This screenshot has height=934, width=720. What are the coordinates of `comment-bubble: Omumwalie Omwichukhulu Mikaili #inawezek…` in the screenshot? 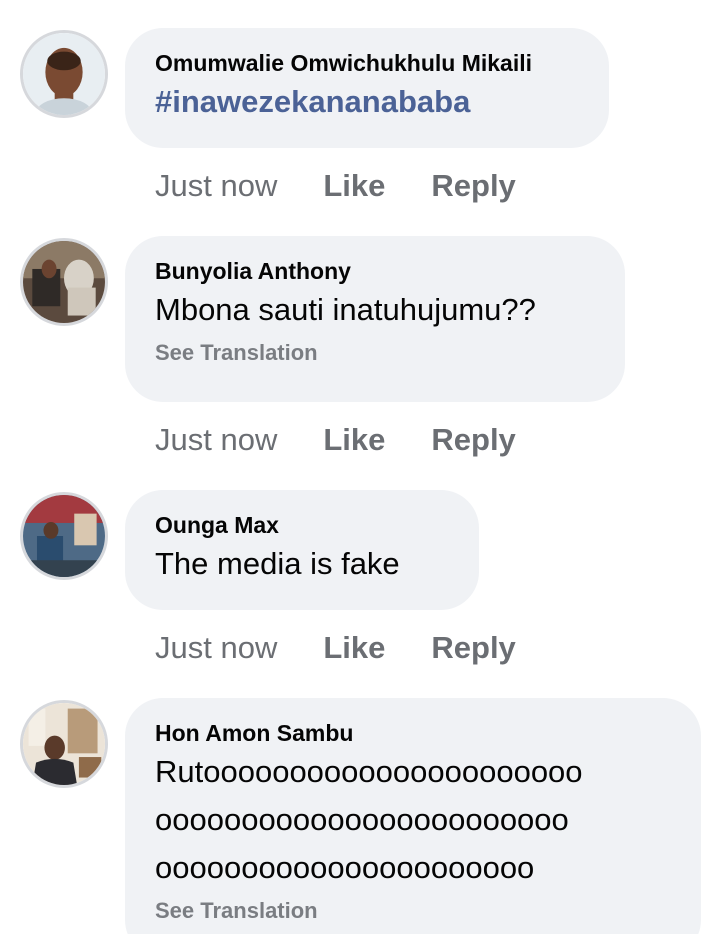 It's located at (367, 88).